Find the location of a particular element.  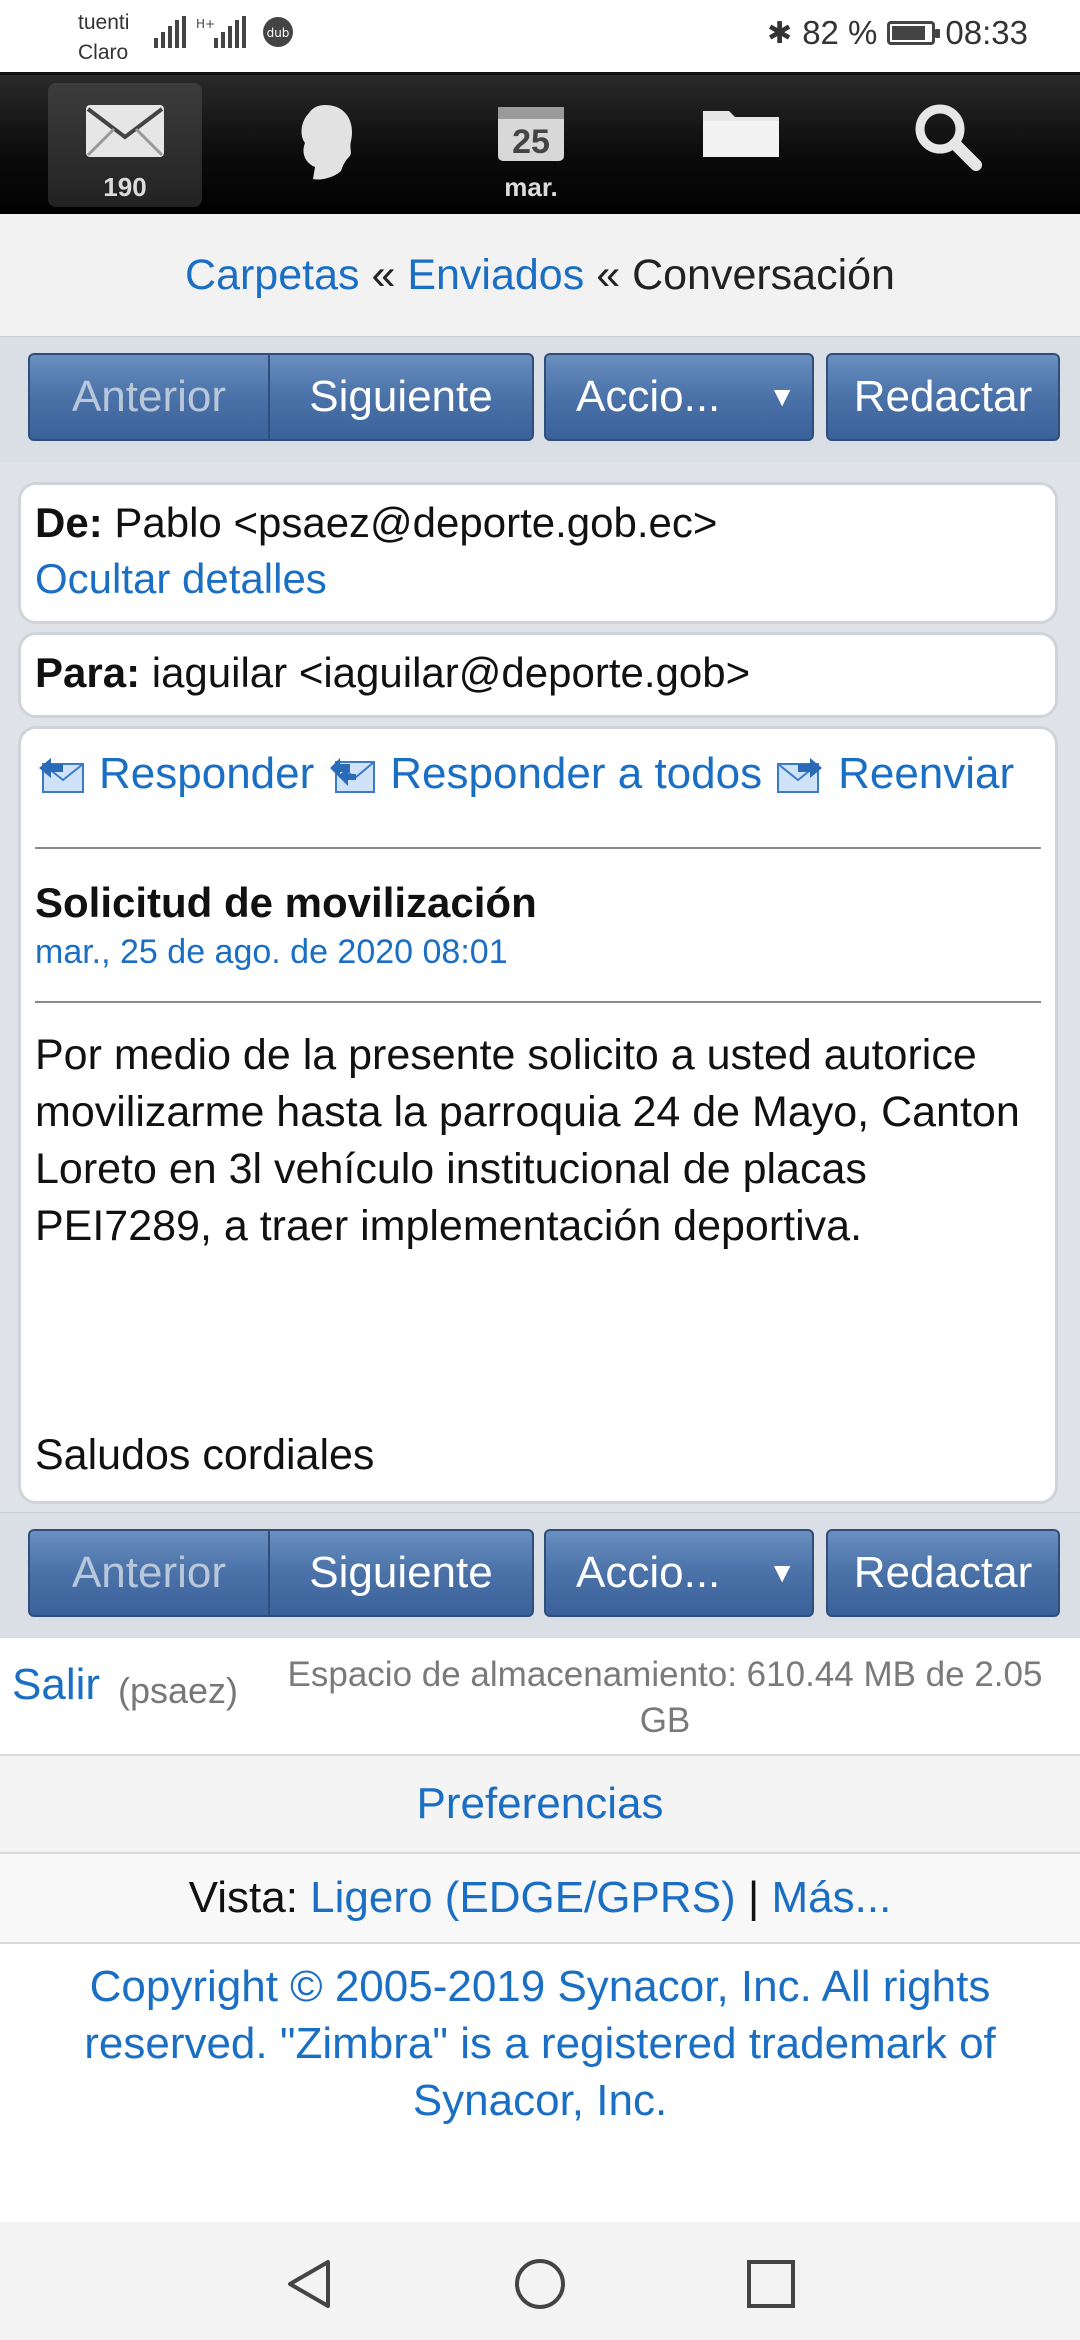

calendar-icon: 25 is located at coordinates (531, 134).